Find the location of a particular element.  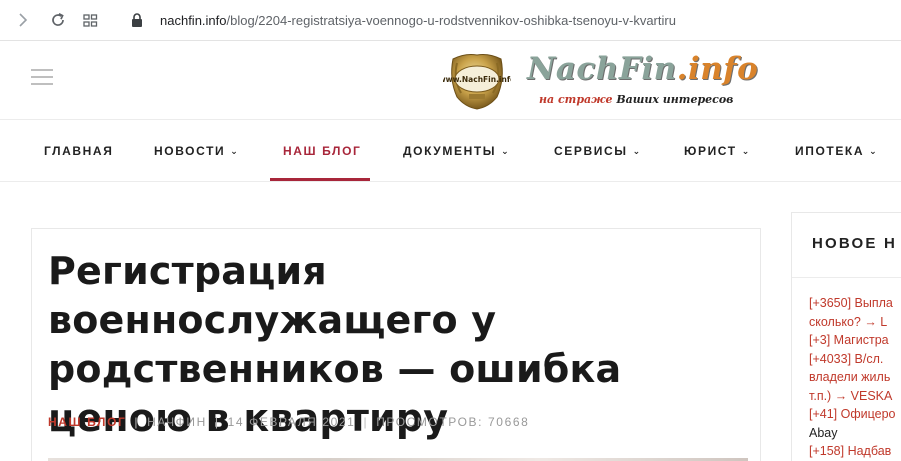

nav-item-lawyer: ЮРИСТ ⌄ is located at coordinates (717, 151).